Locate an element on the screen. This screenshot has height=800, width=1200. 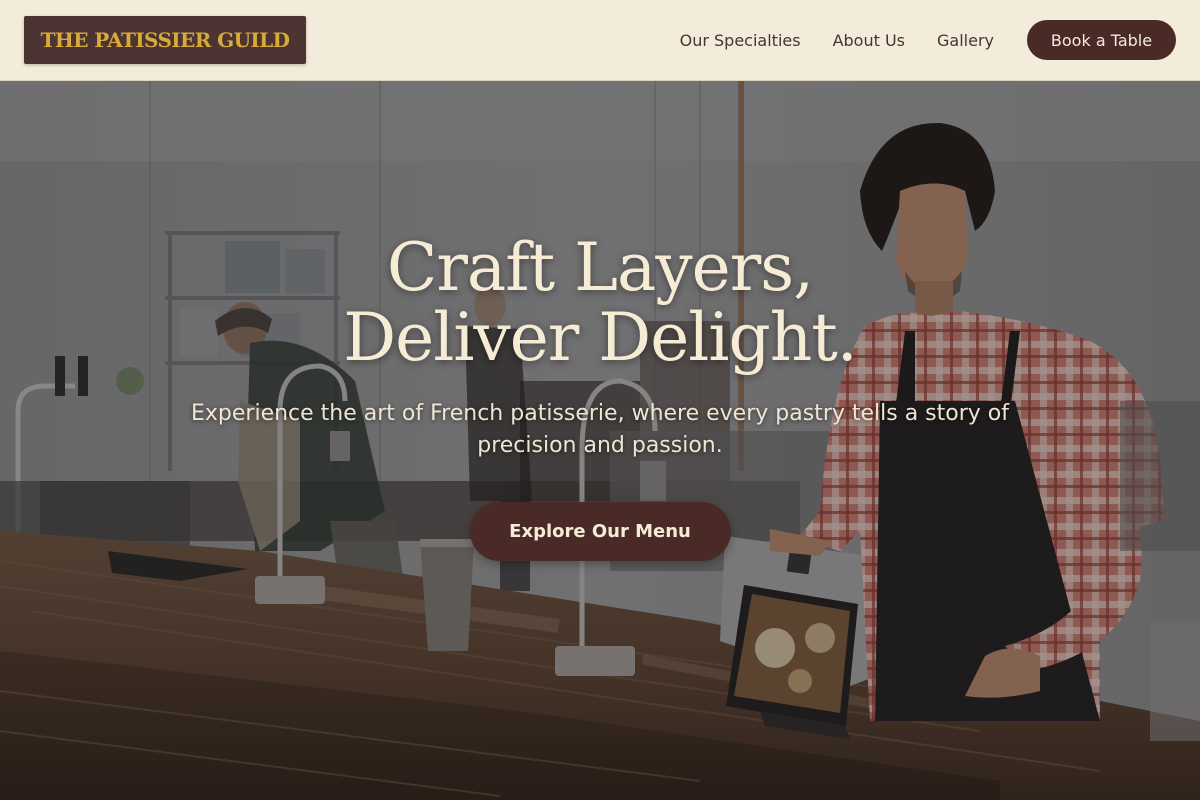
logo-text: THE PATISSIER GUILD is located at coordinates (165, 40).